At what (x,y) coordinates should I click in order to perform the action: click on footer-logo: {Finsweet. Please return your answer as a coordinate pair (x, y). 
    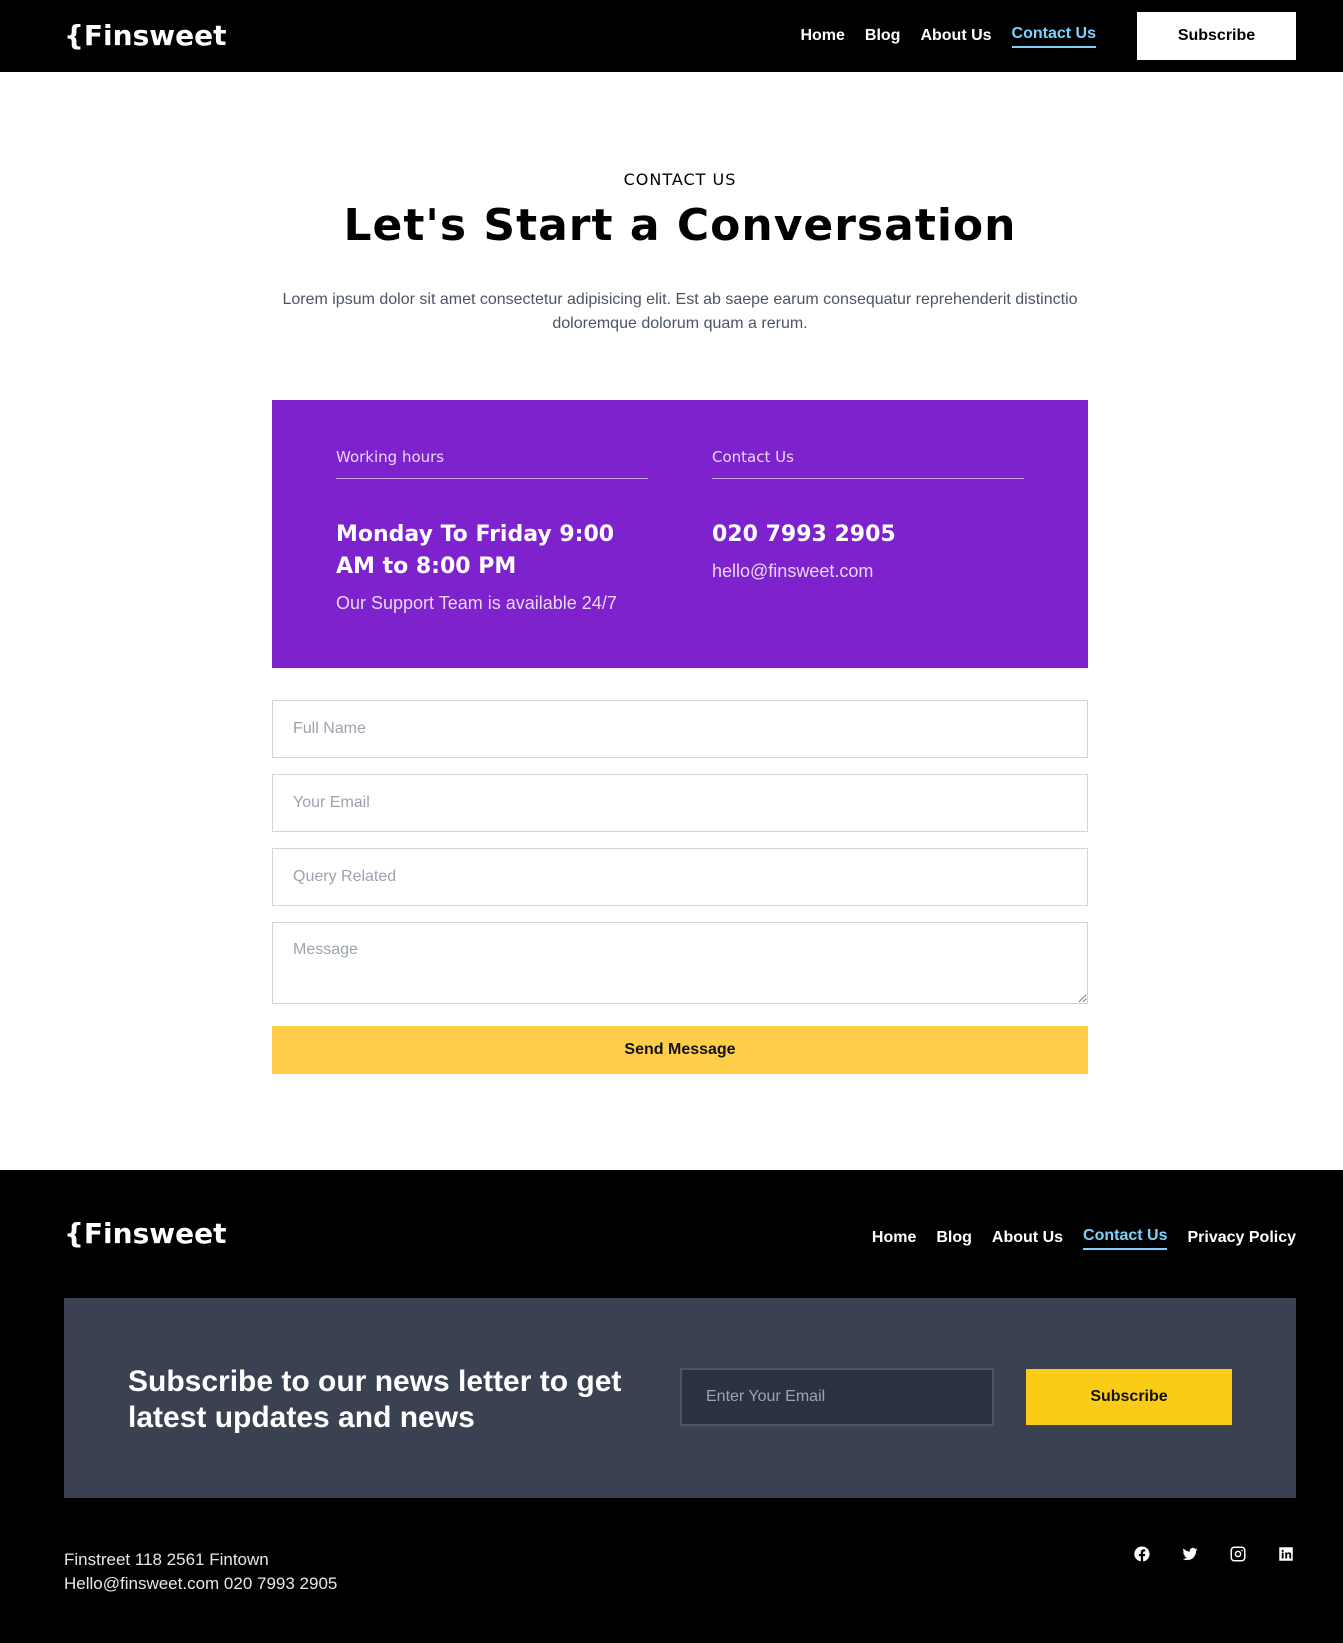
    Looking at the image, I should click on (145, 1234).